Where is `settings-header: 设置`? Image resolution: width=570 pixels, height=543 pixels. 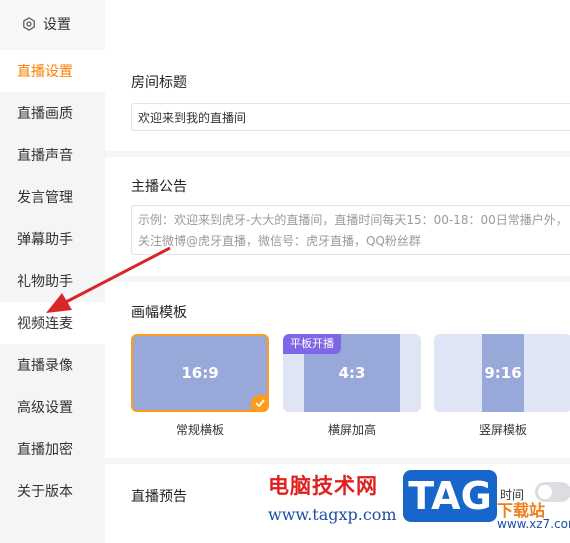 settings-header: 设置 is located at coordinates (52, 24).